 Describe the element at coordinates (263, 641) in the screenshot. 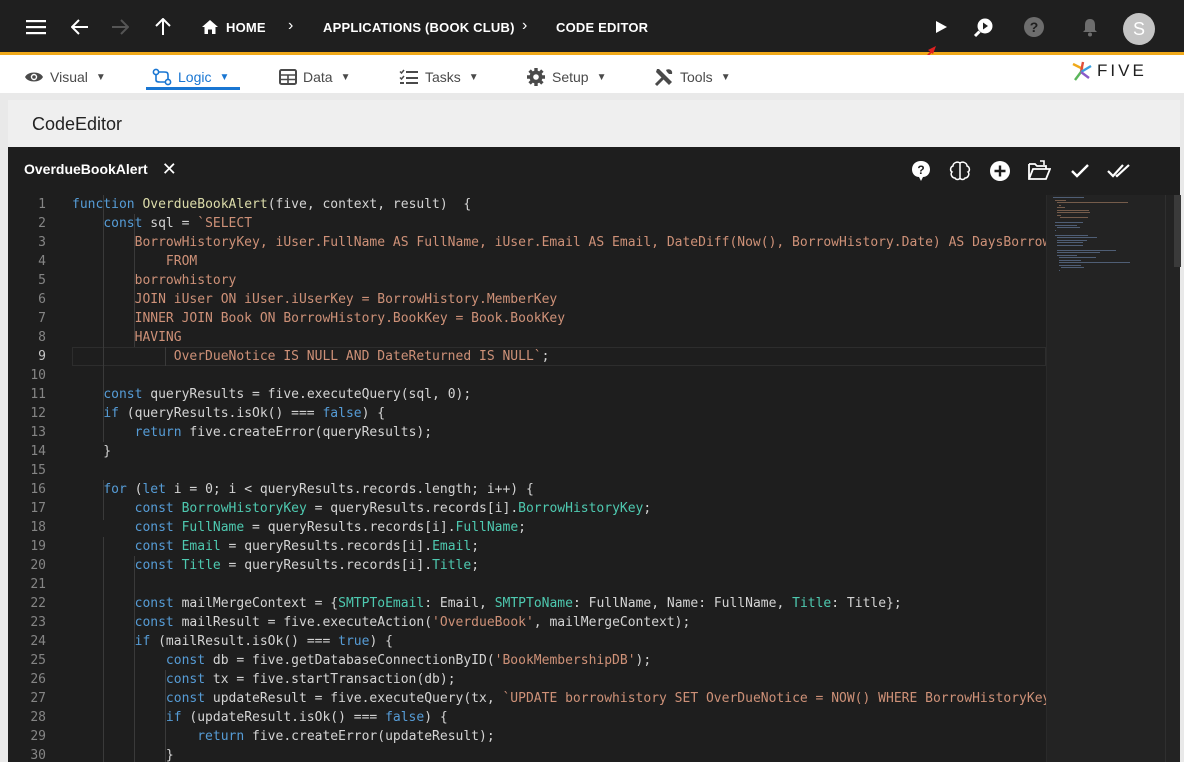

I see `code-text: if (mailResult.isOk() === true) {` at that location.